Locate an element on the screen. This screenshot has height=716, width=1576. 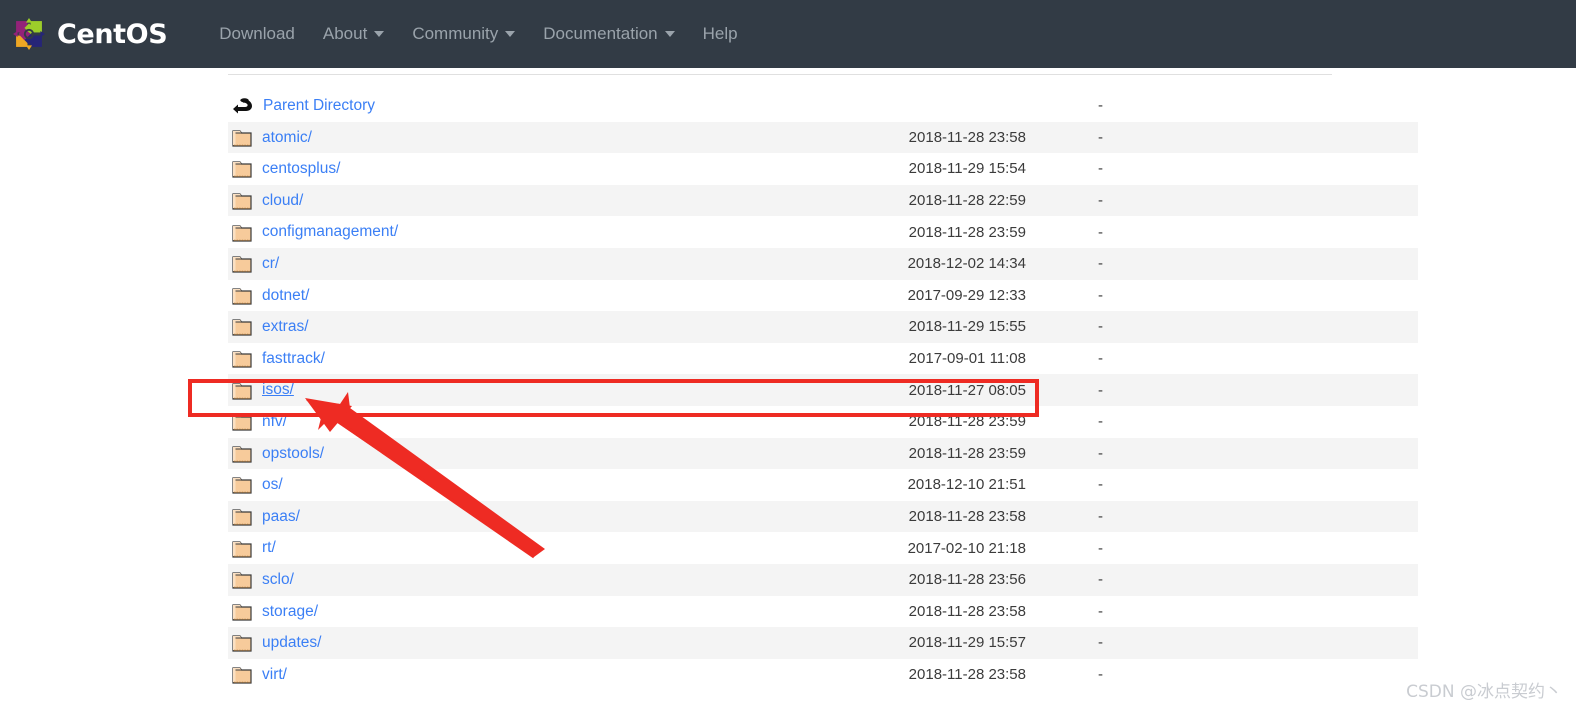
cell-name: storage/ is located at coordinates (453, 612).